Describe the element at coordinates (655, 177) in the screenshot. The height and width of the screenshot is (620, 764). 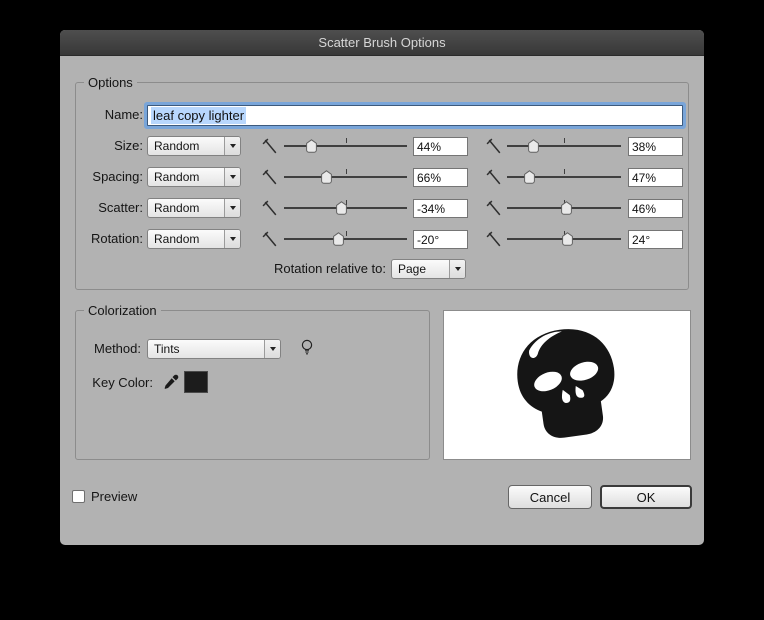
I see `spacing-max-value-input: 47%` at that location.